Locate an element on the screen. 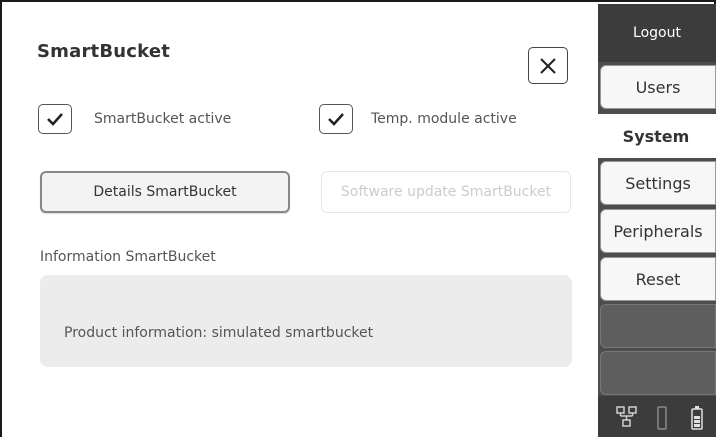  details-smartbucket-button: Details SmartBucket is located at coordinates (165, 192).